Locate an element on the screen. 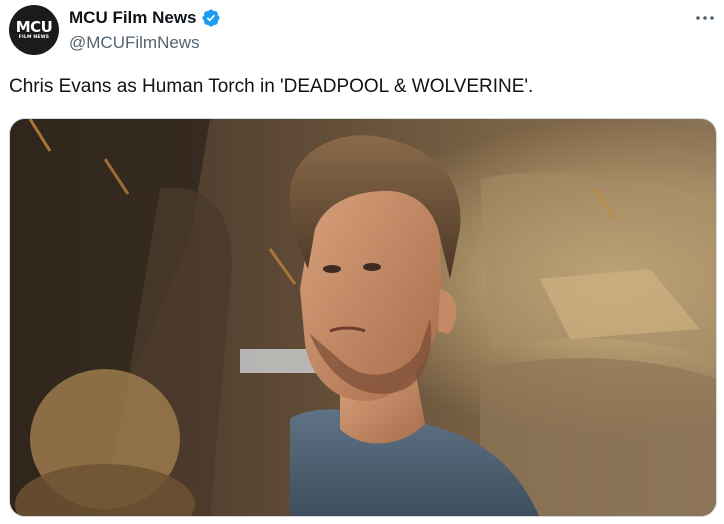  more-options-icon is located at coordinates (705, 18).